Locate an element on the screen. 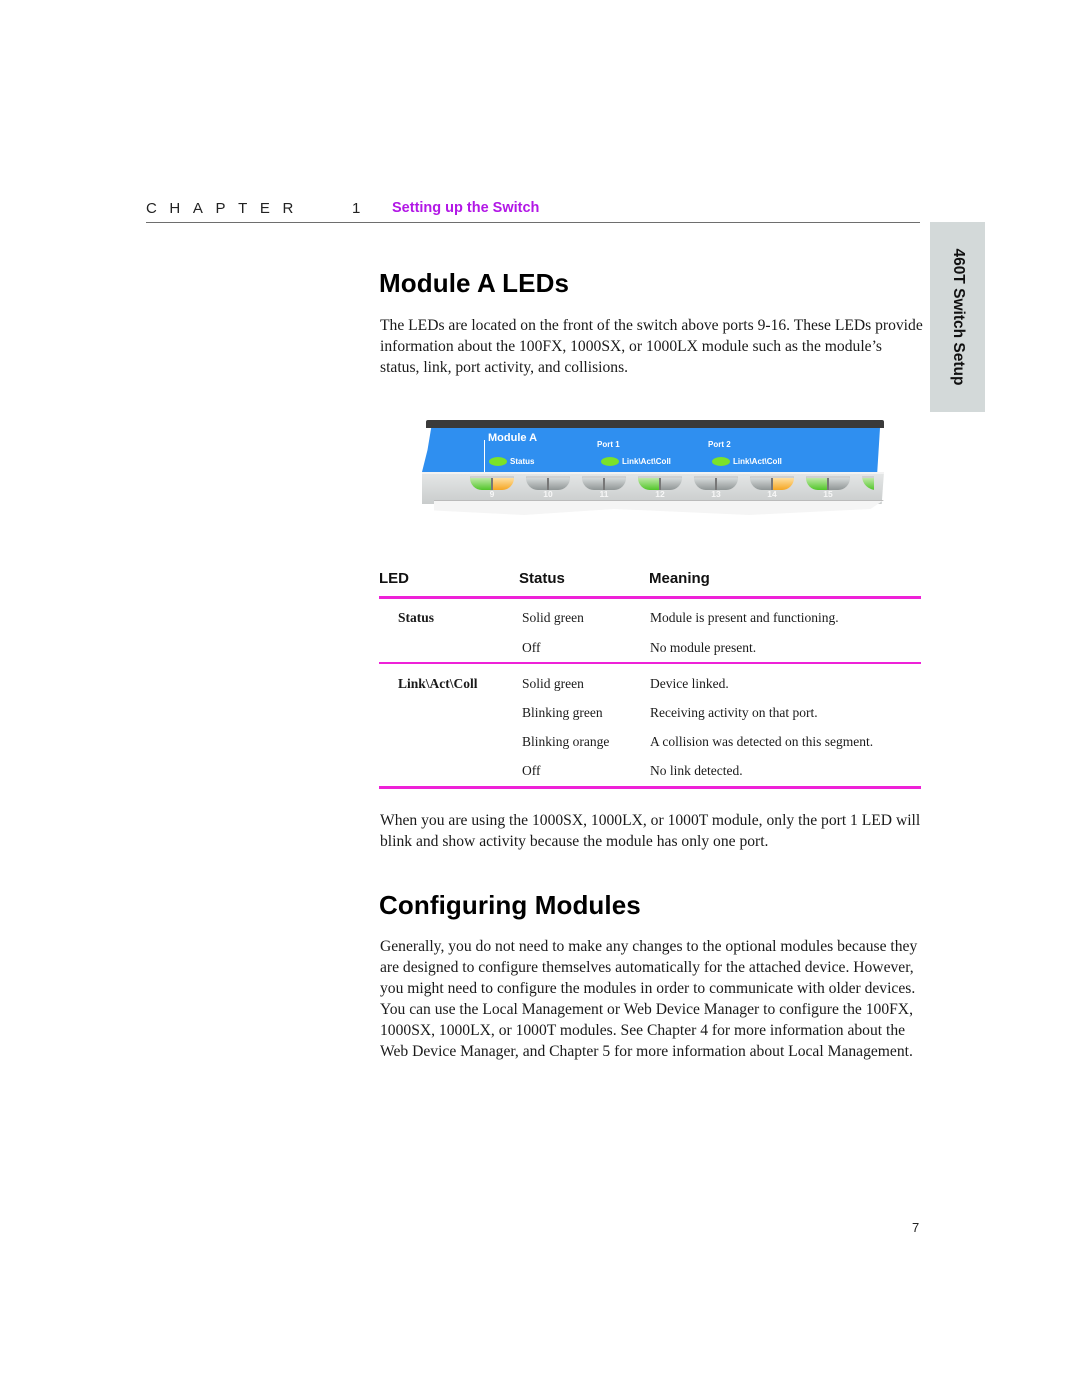 The height and width of the screenshot is (1397, 1080). module-a-label: Module A is located at coordinates (513, 438).